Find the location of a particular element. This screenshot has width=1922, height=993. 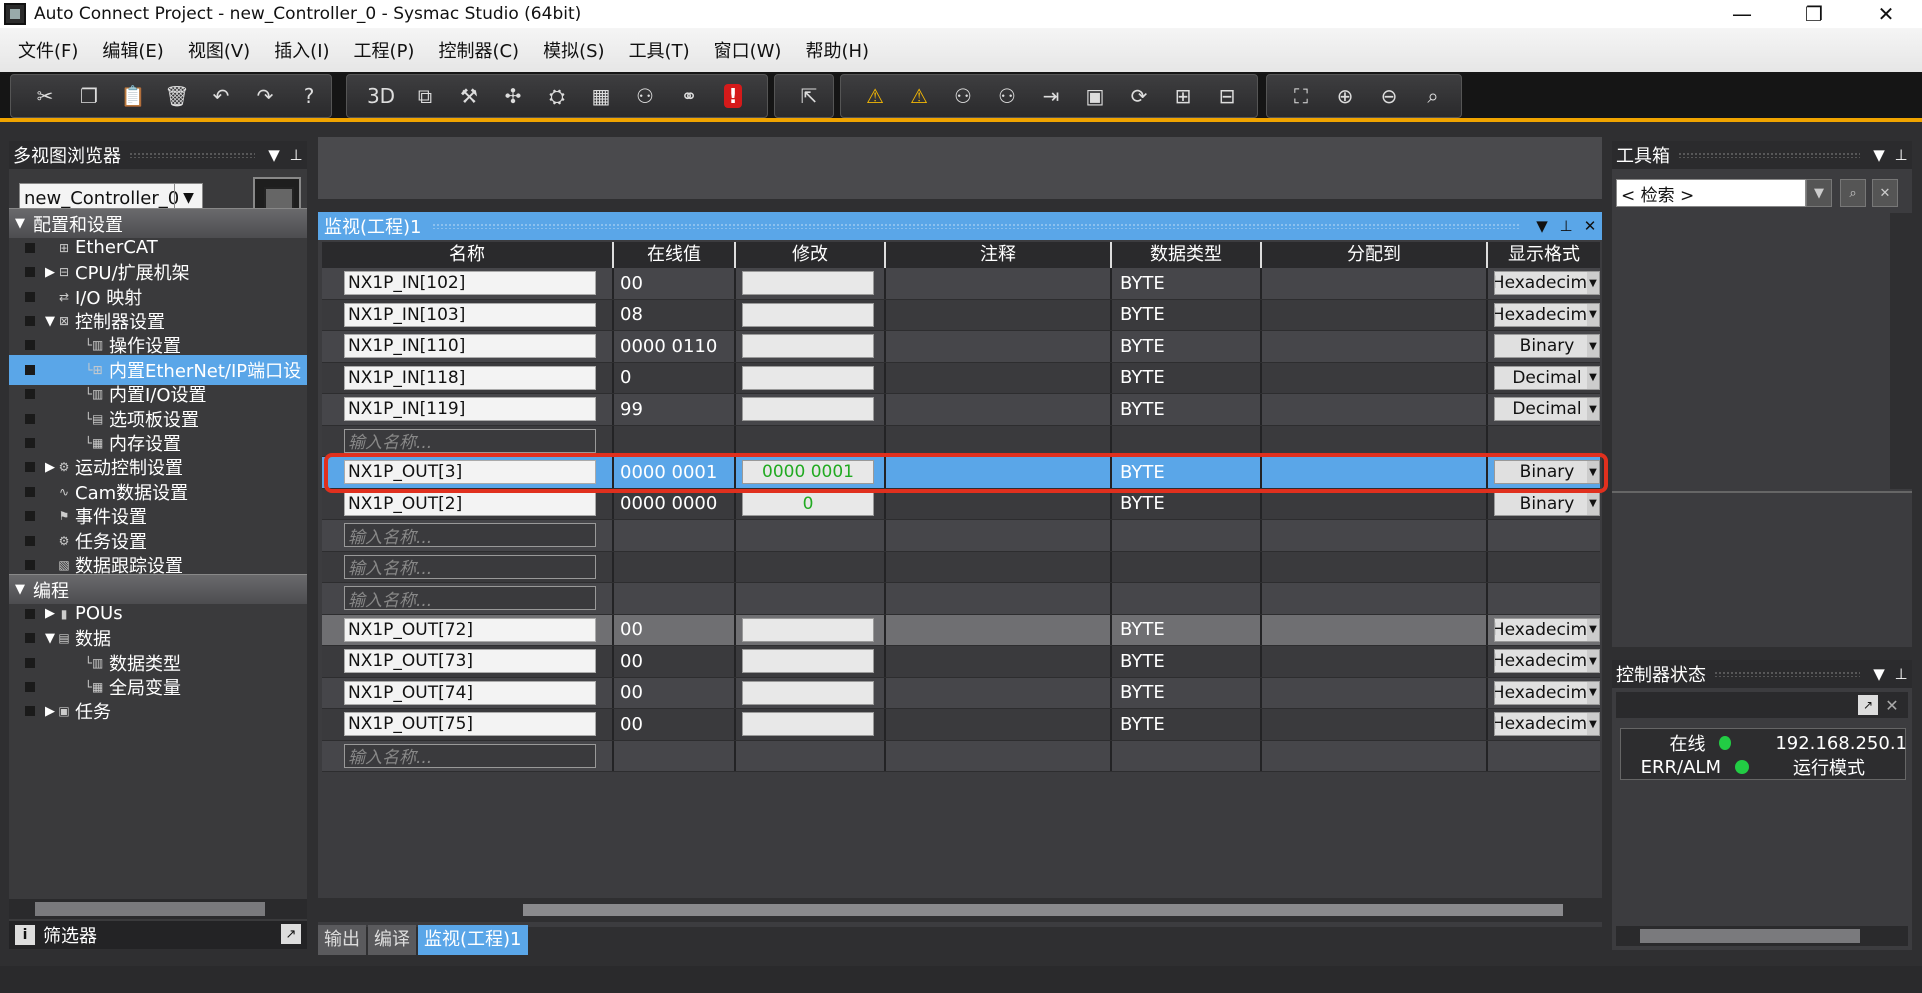

col-name: 名称 is located at coordinates (468, 255).